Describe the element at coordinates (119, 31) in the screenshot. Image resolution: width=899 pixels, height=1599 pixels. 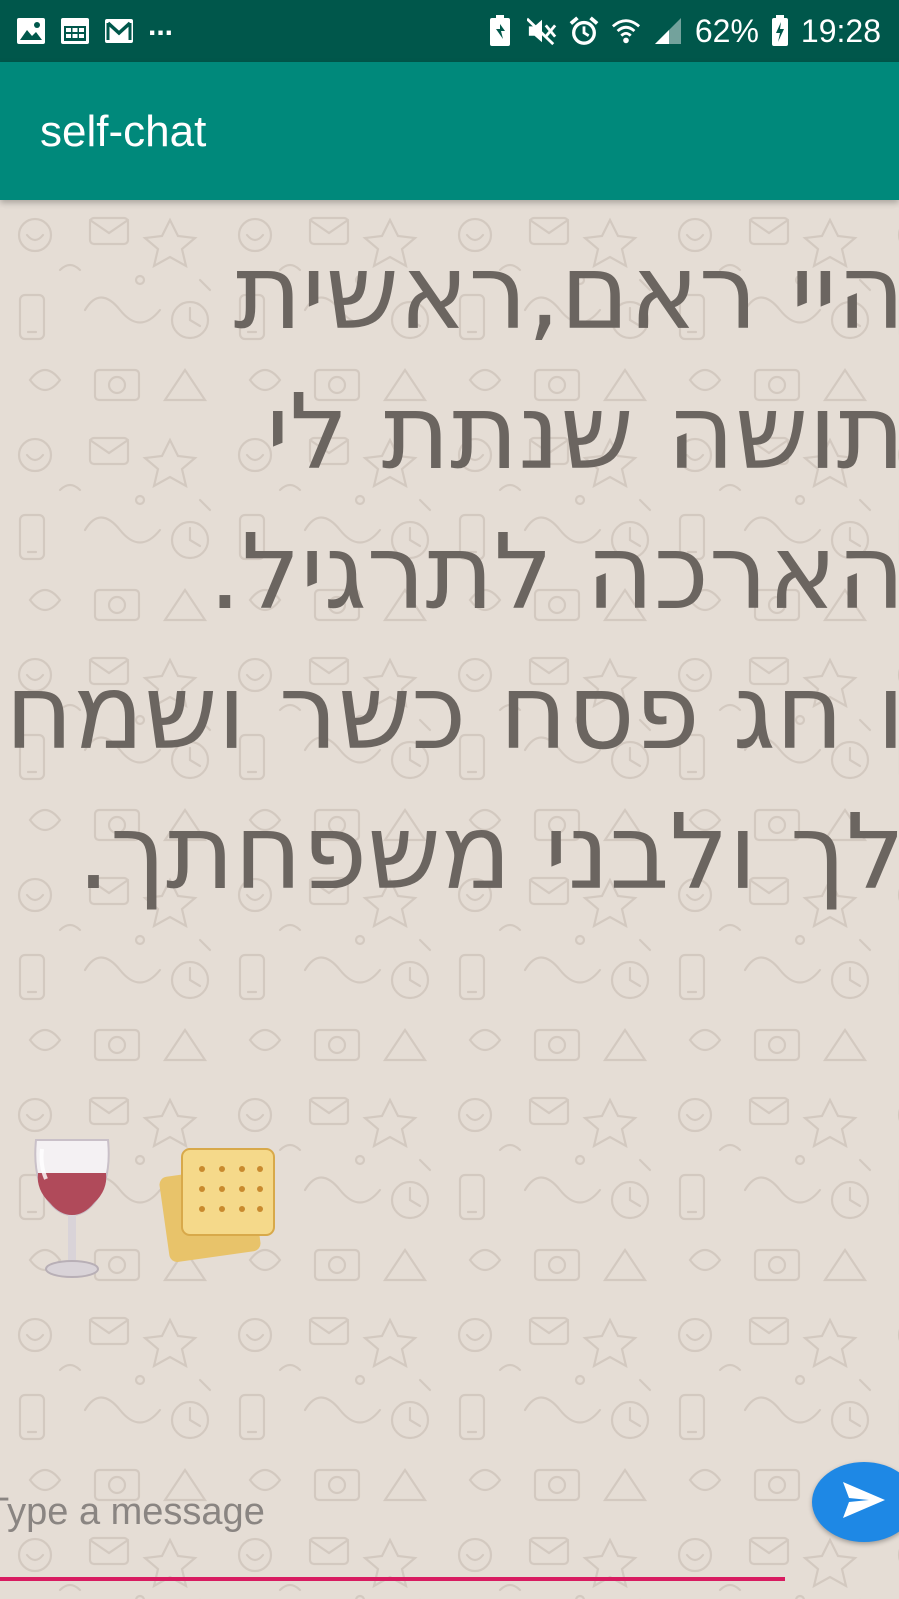
I see `gmail-icon` at that location.